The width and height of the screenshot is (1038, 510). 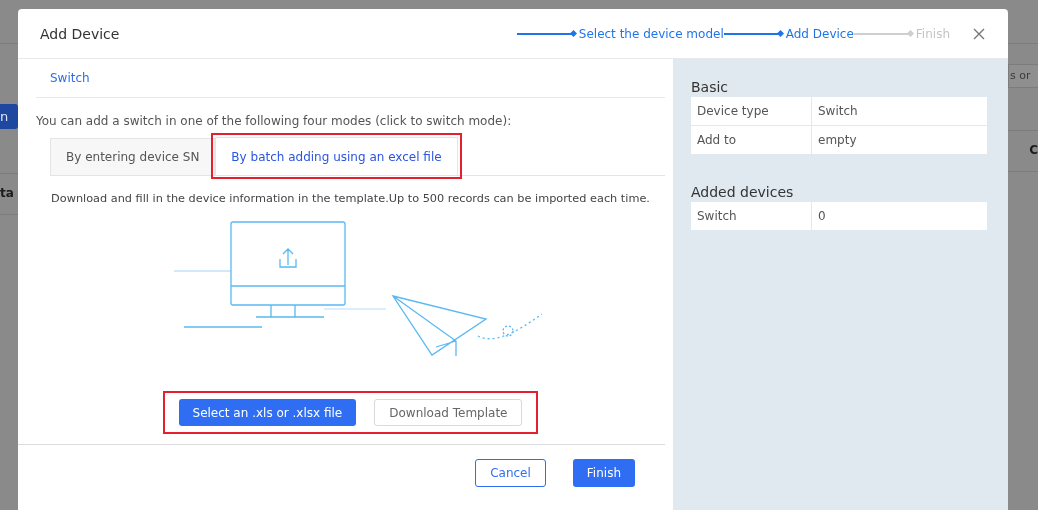 I want to click on mode-tab: By entering device SN, so click(x=133, y=156).